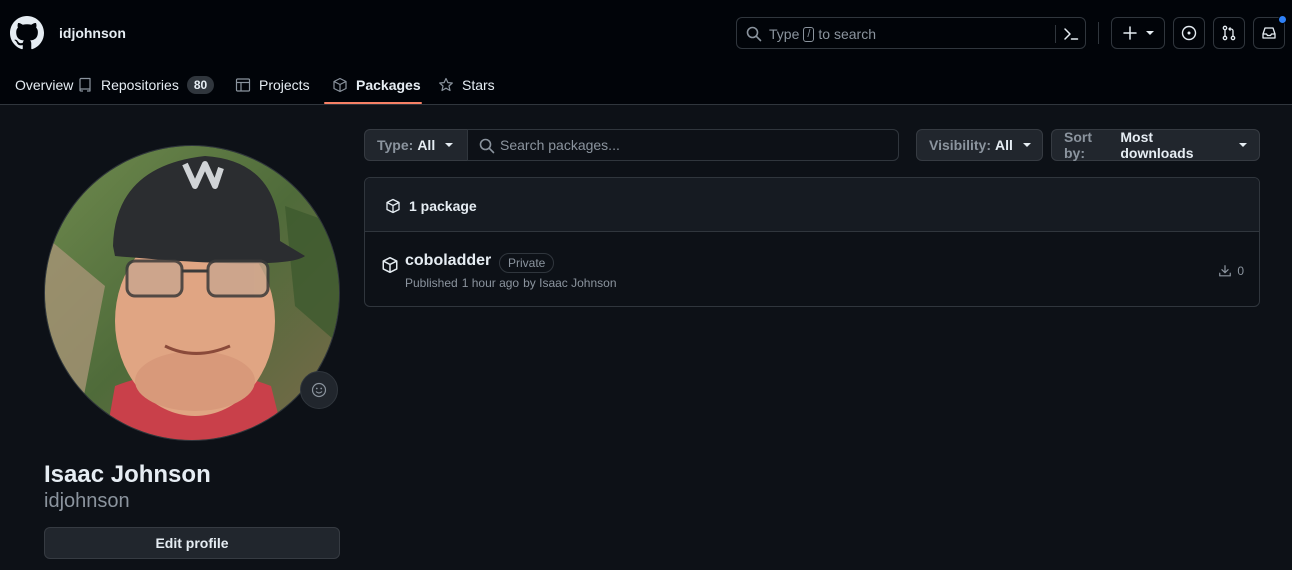 The height and width of the screenshot is (570, 1292). I want to click on plus-icon, so click(1130, 33).